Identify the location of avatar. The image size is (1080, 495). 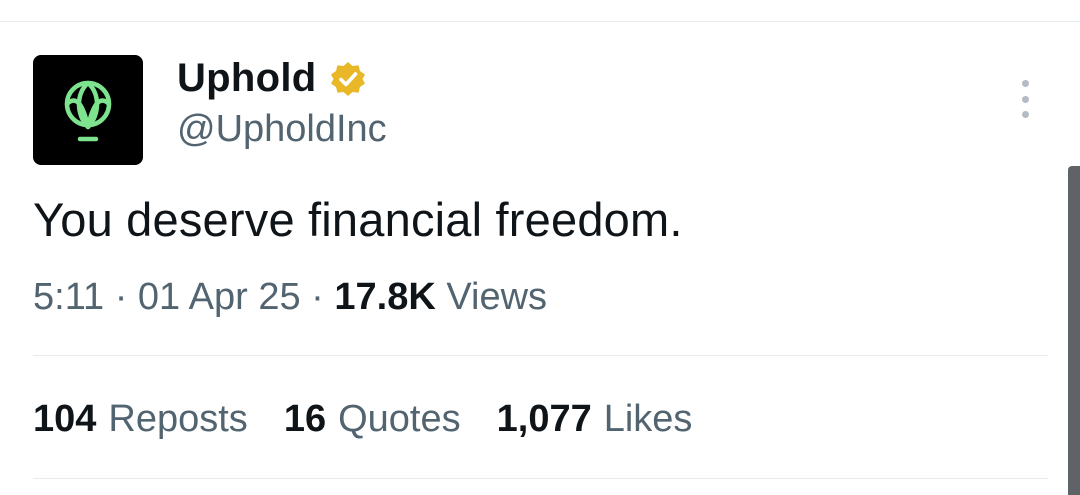
(88, 110).